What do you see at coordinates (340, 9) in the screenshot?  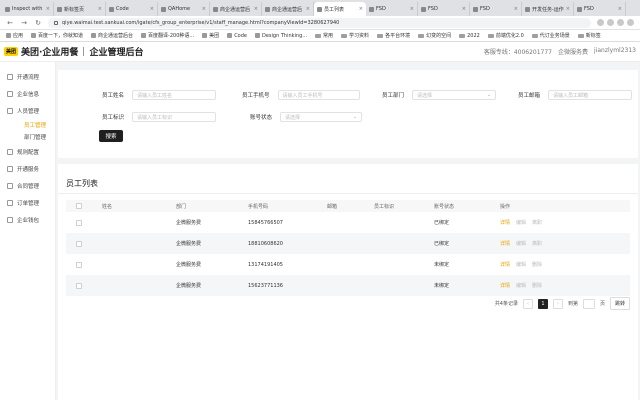 I see `browser-tab-active: 员工列表 ×` at bounding box center [340, 9].